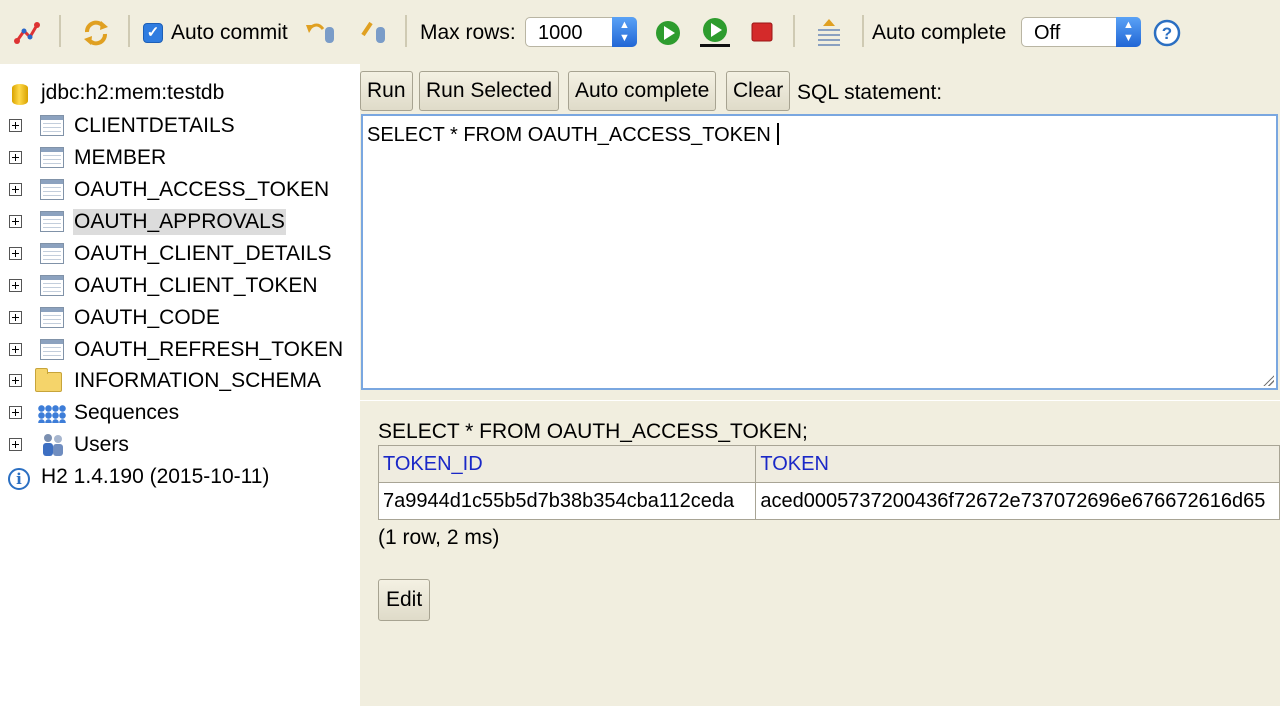 The height and width of the screenshot is (706, 1280). What do you see at coordinates (1081, 32) in the screenshot?
I see `auto-complete-select: Off ▲ ▼` at bounding box center [1081, 32].